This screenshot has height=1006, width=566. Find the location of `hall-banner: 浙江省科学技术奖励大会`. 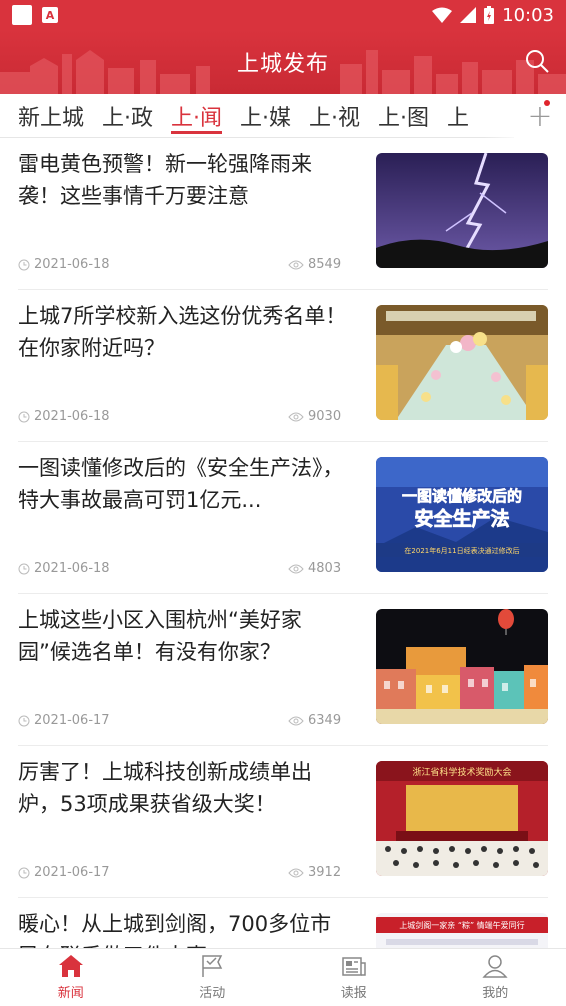

hall-banner: 浙江省科学技术奖励大会 is located at coordinates (461, 772).